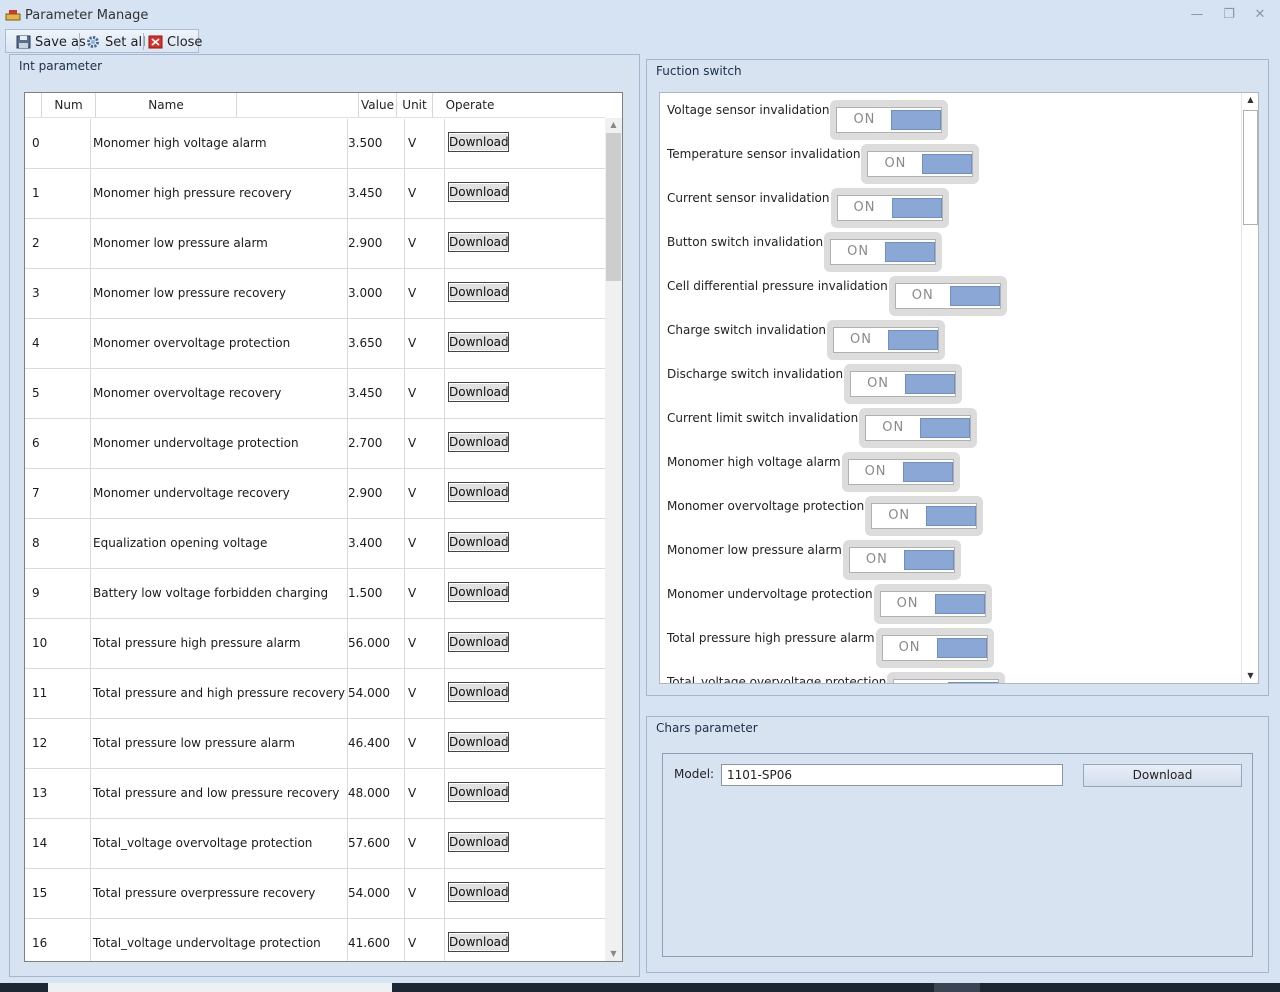  What do you see at coordinates (376, 594) in the screenshot?
I see `cell-value: 1.500` at bounding box center [376, 594].